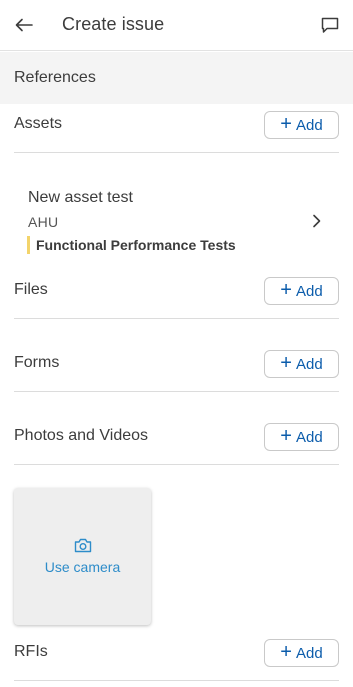  I want to click on back-button, so click(24, 25).